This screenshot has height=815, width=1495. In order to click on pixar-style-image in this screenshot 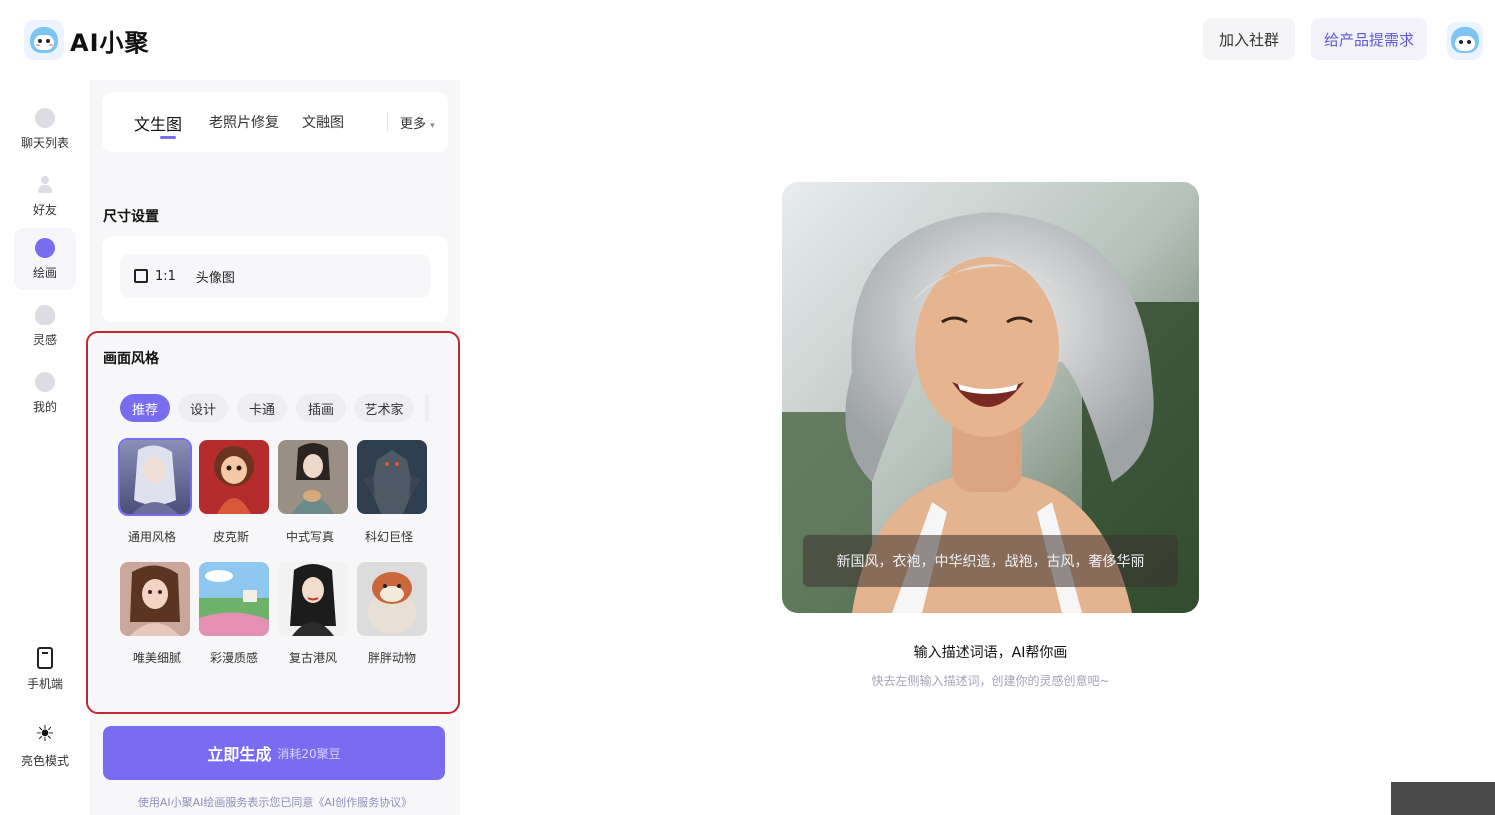, I will do `click(234, 477)`.